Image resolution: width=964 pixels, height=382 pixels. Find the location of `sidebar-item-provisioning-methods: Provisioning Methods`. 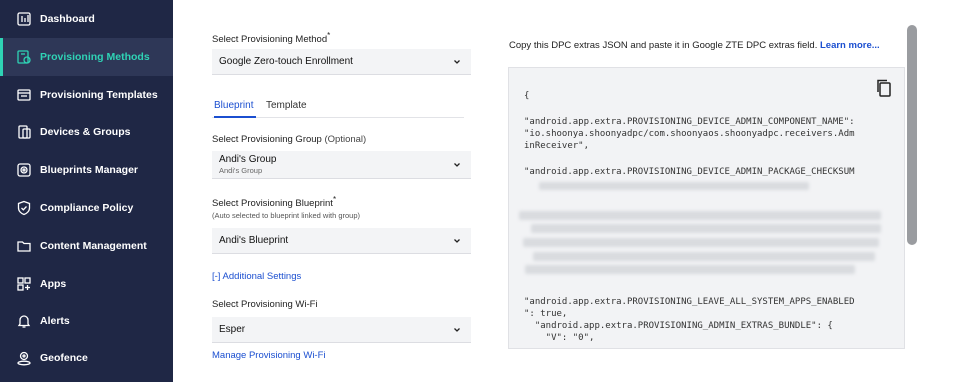

sidebar-item-provisioning-methods: Provisioning Methods is located at coordinates (86, 57).